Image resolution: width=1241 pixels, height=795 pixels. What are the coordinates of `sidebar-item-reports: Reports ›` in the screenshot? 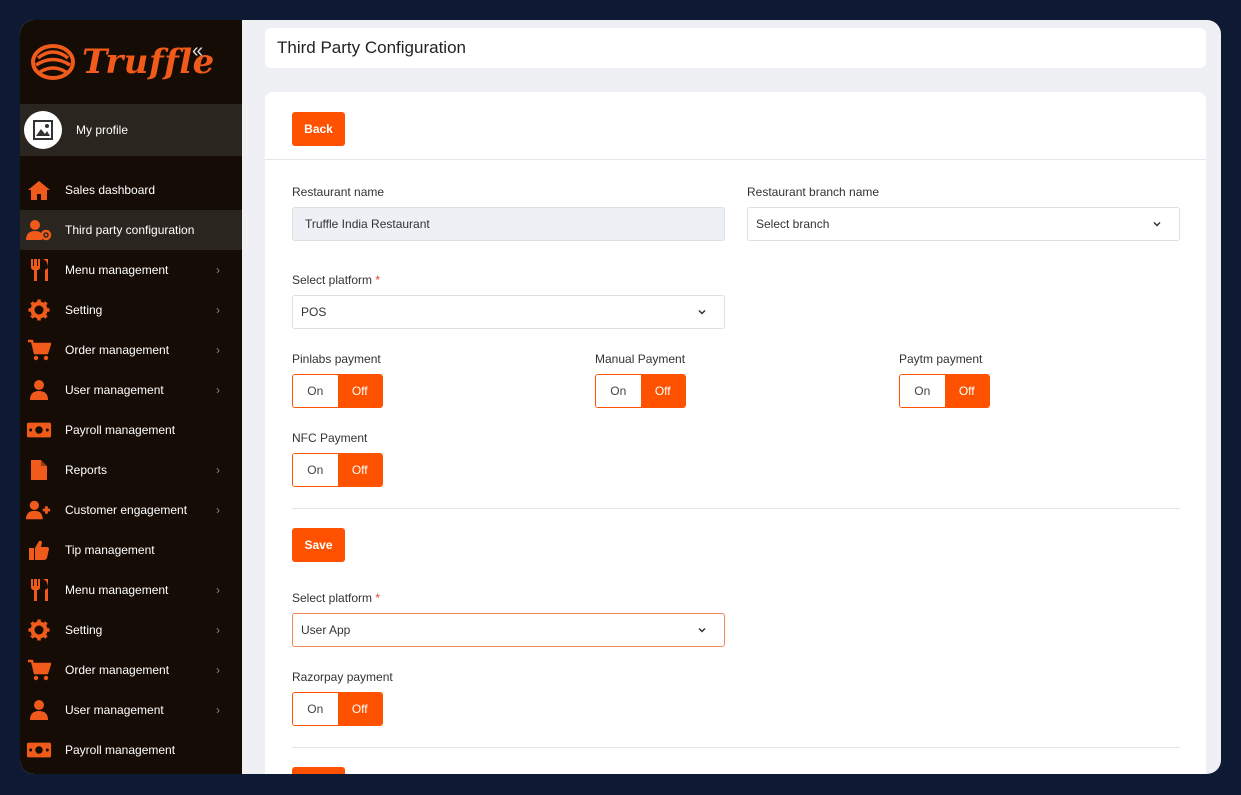 It's located at (131, 470).